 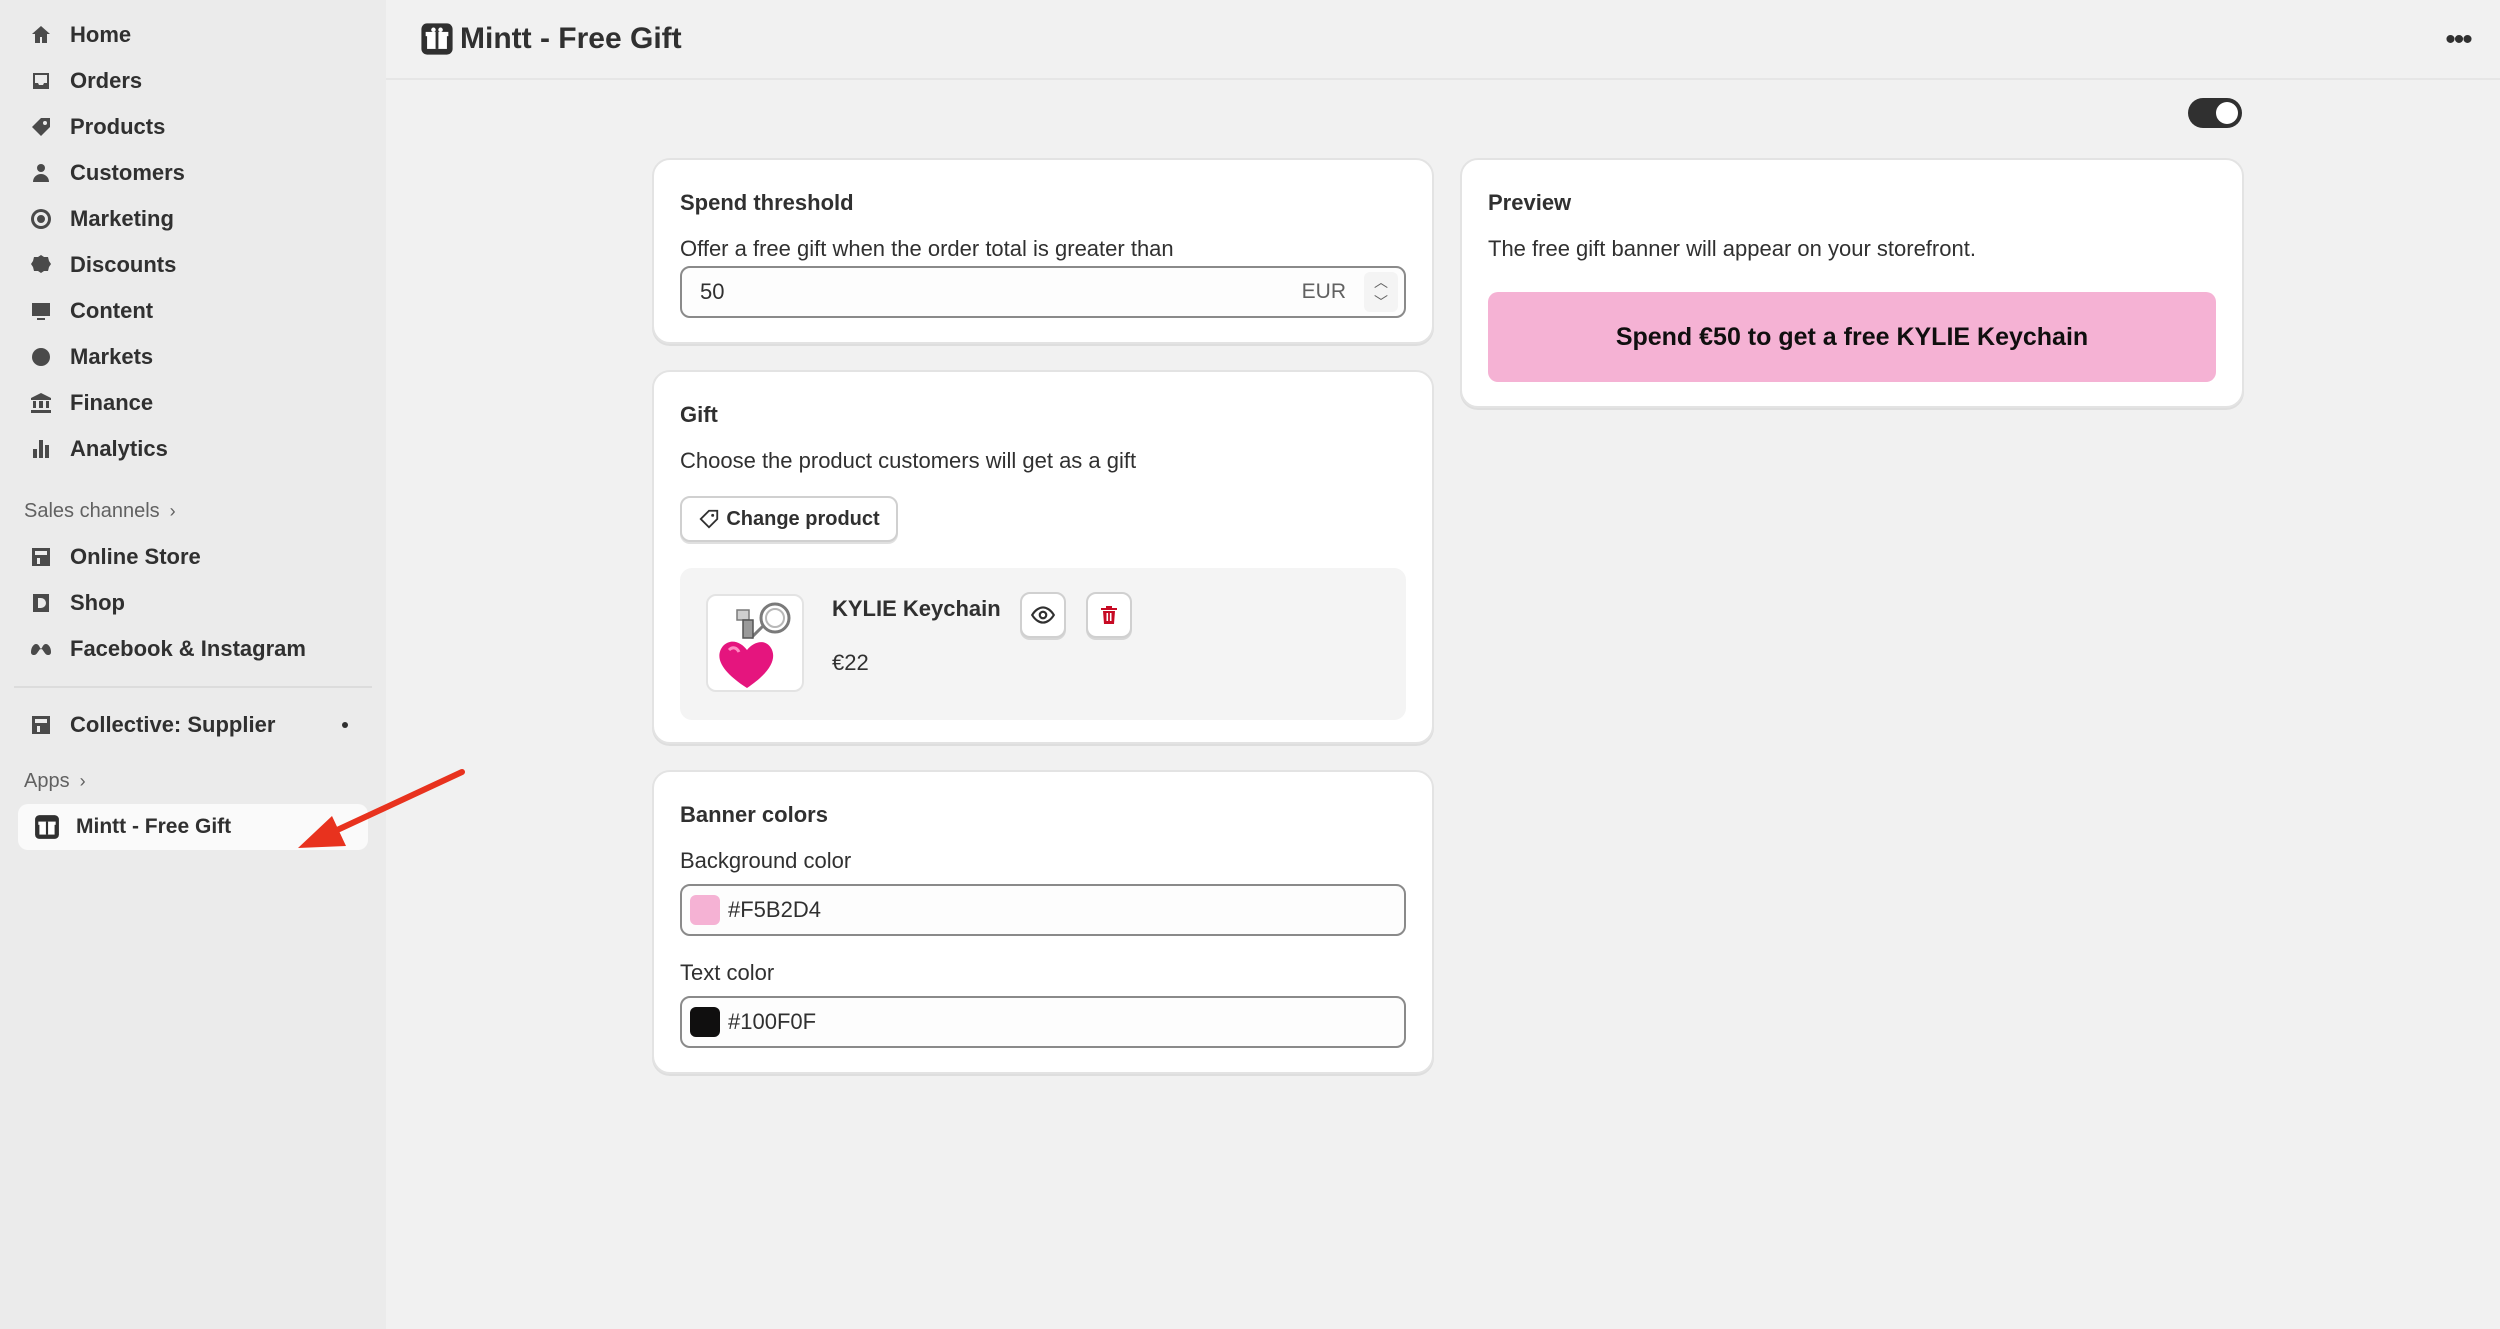 What do you see at coordinates (118, 126) in the screenshot?
I see `sidebar-item-label: Products` at bounding box center [118, 126].